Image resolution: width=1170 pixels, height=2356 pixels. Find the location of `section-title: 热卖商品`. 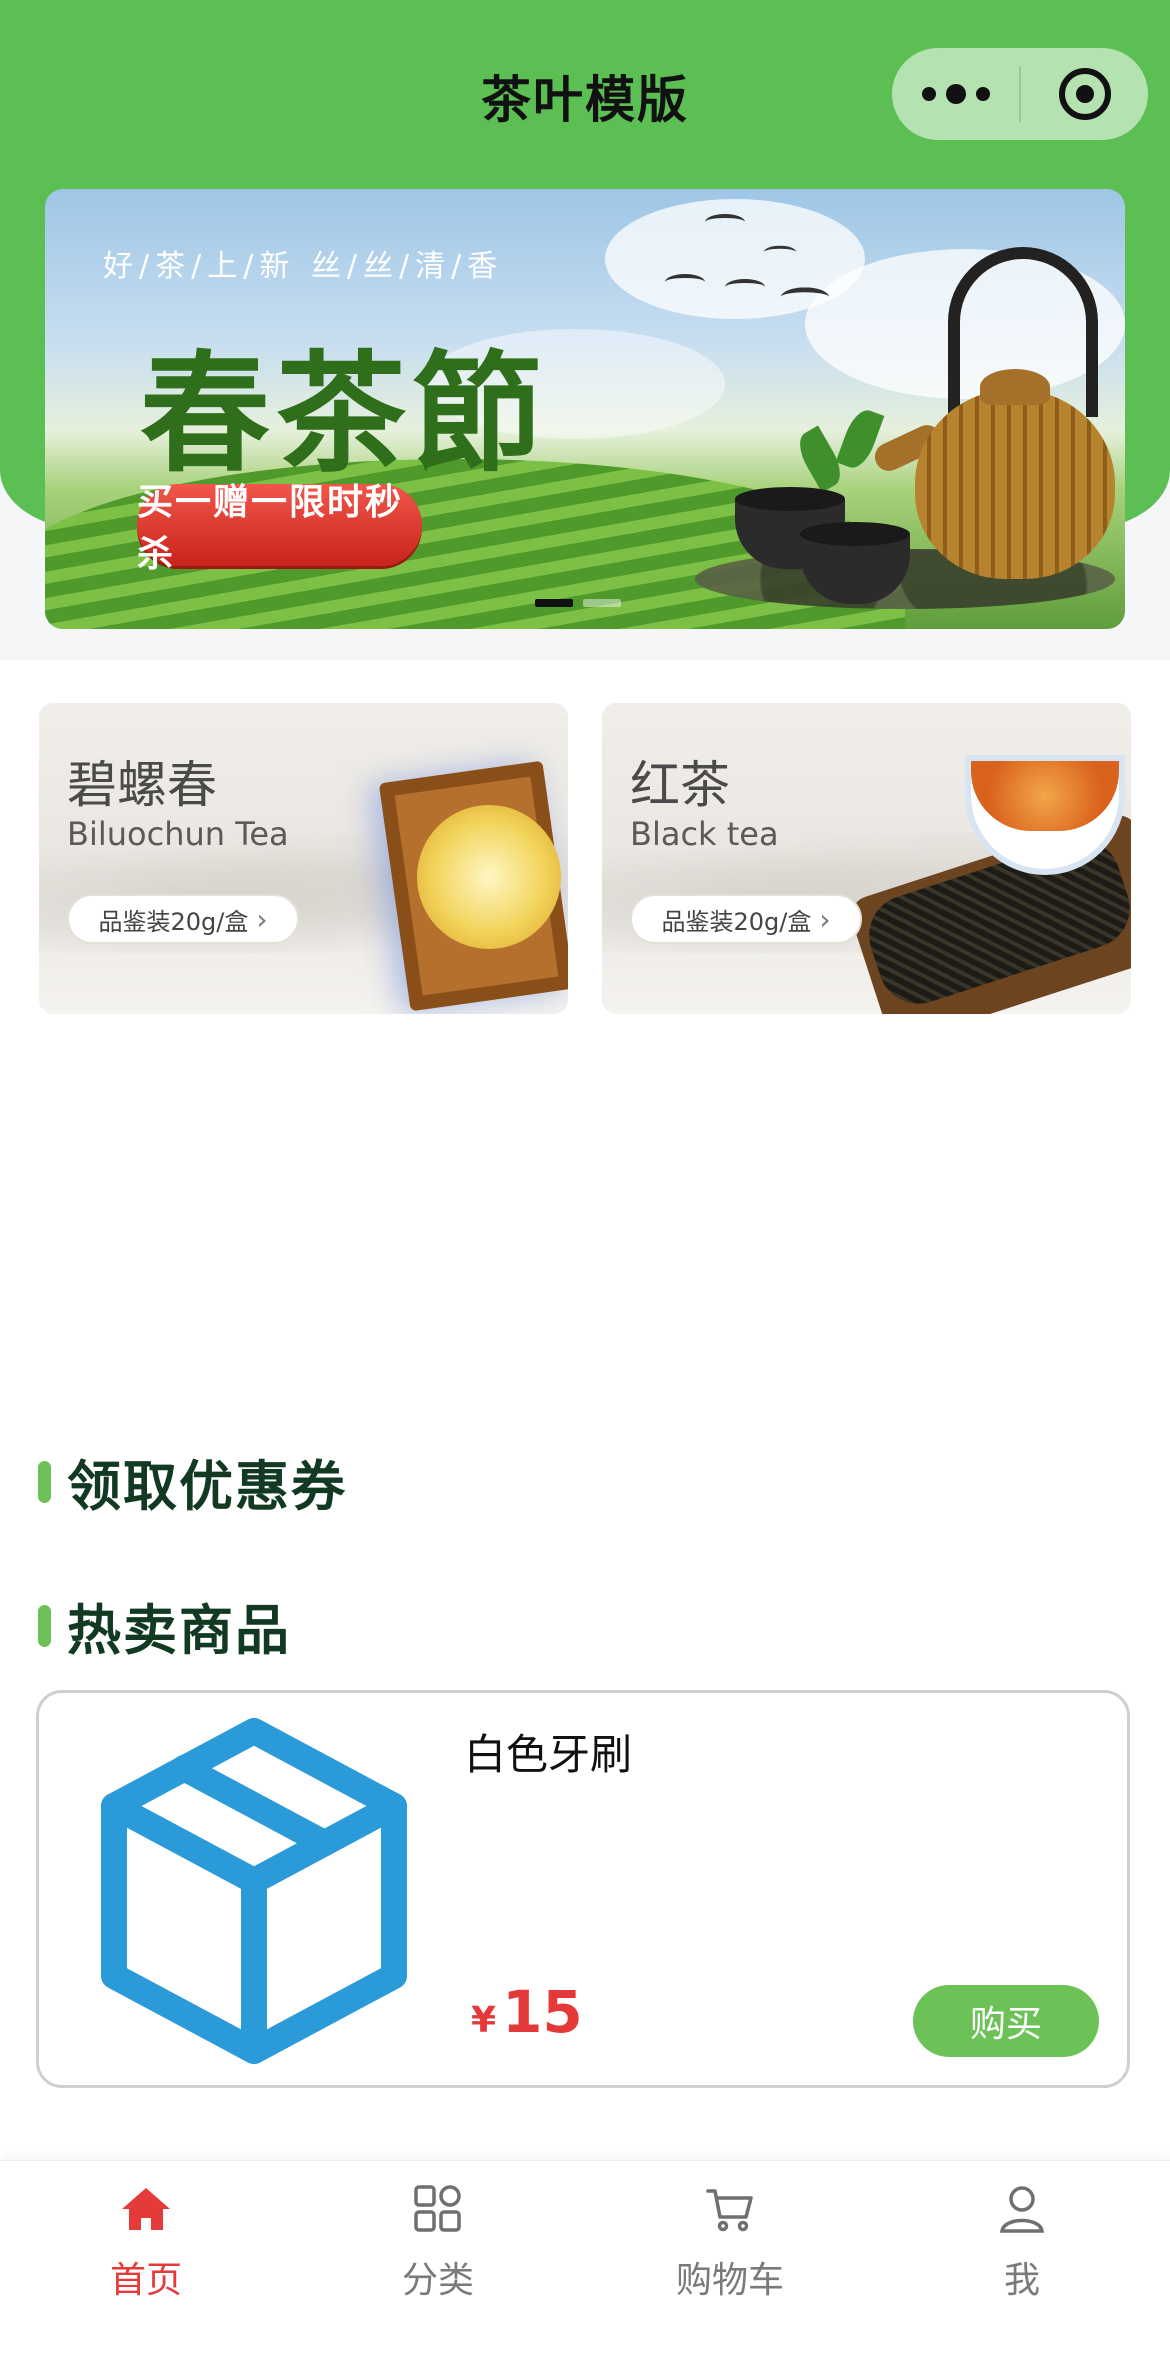

section-title: 热卖商品 is located at coordinates (179, 1630).